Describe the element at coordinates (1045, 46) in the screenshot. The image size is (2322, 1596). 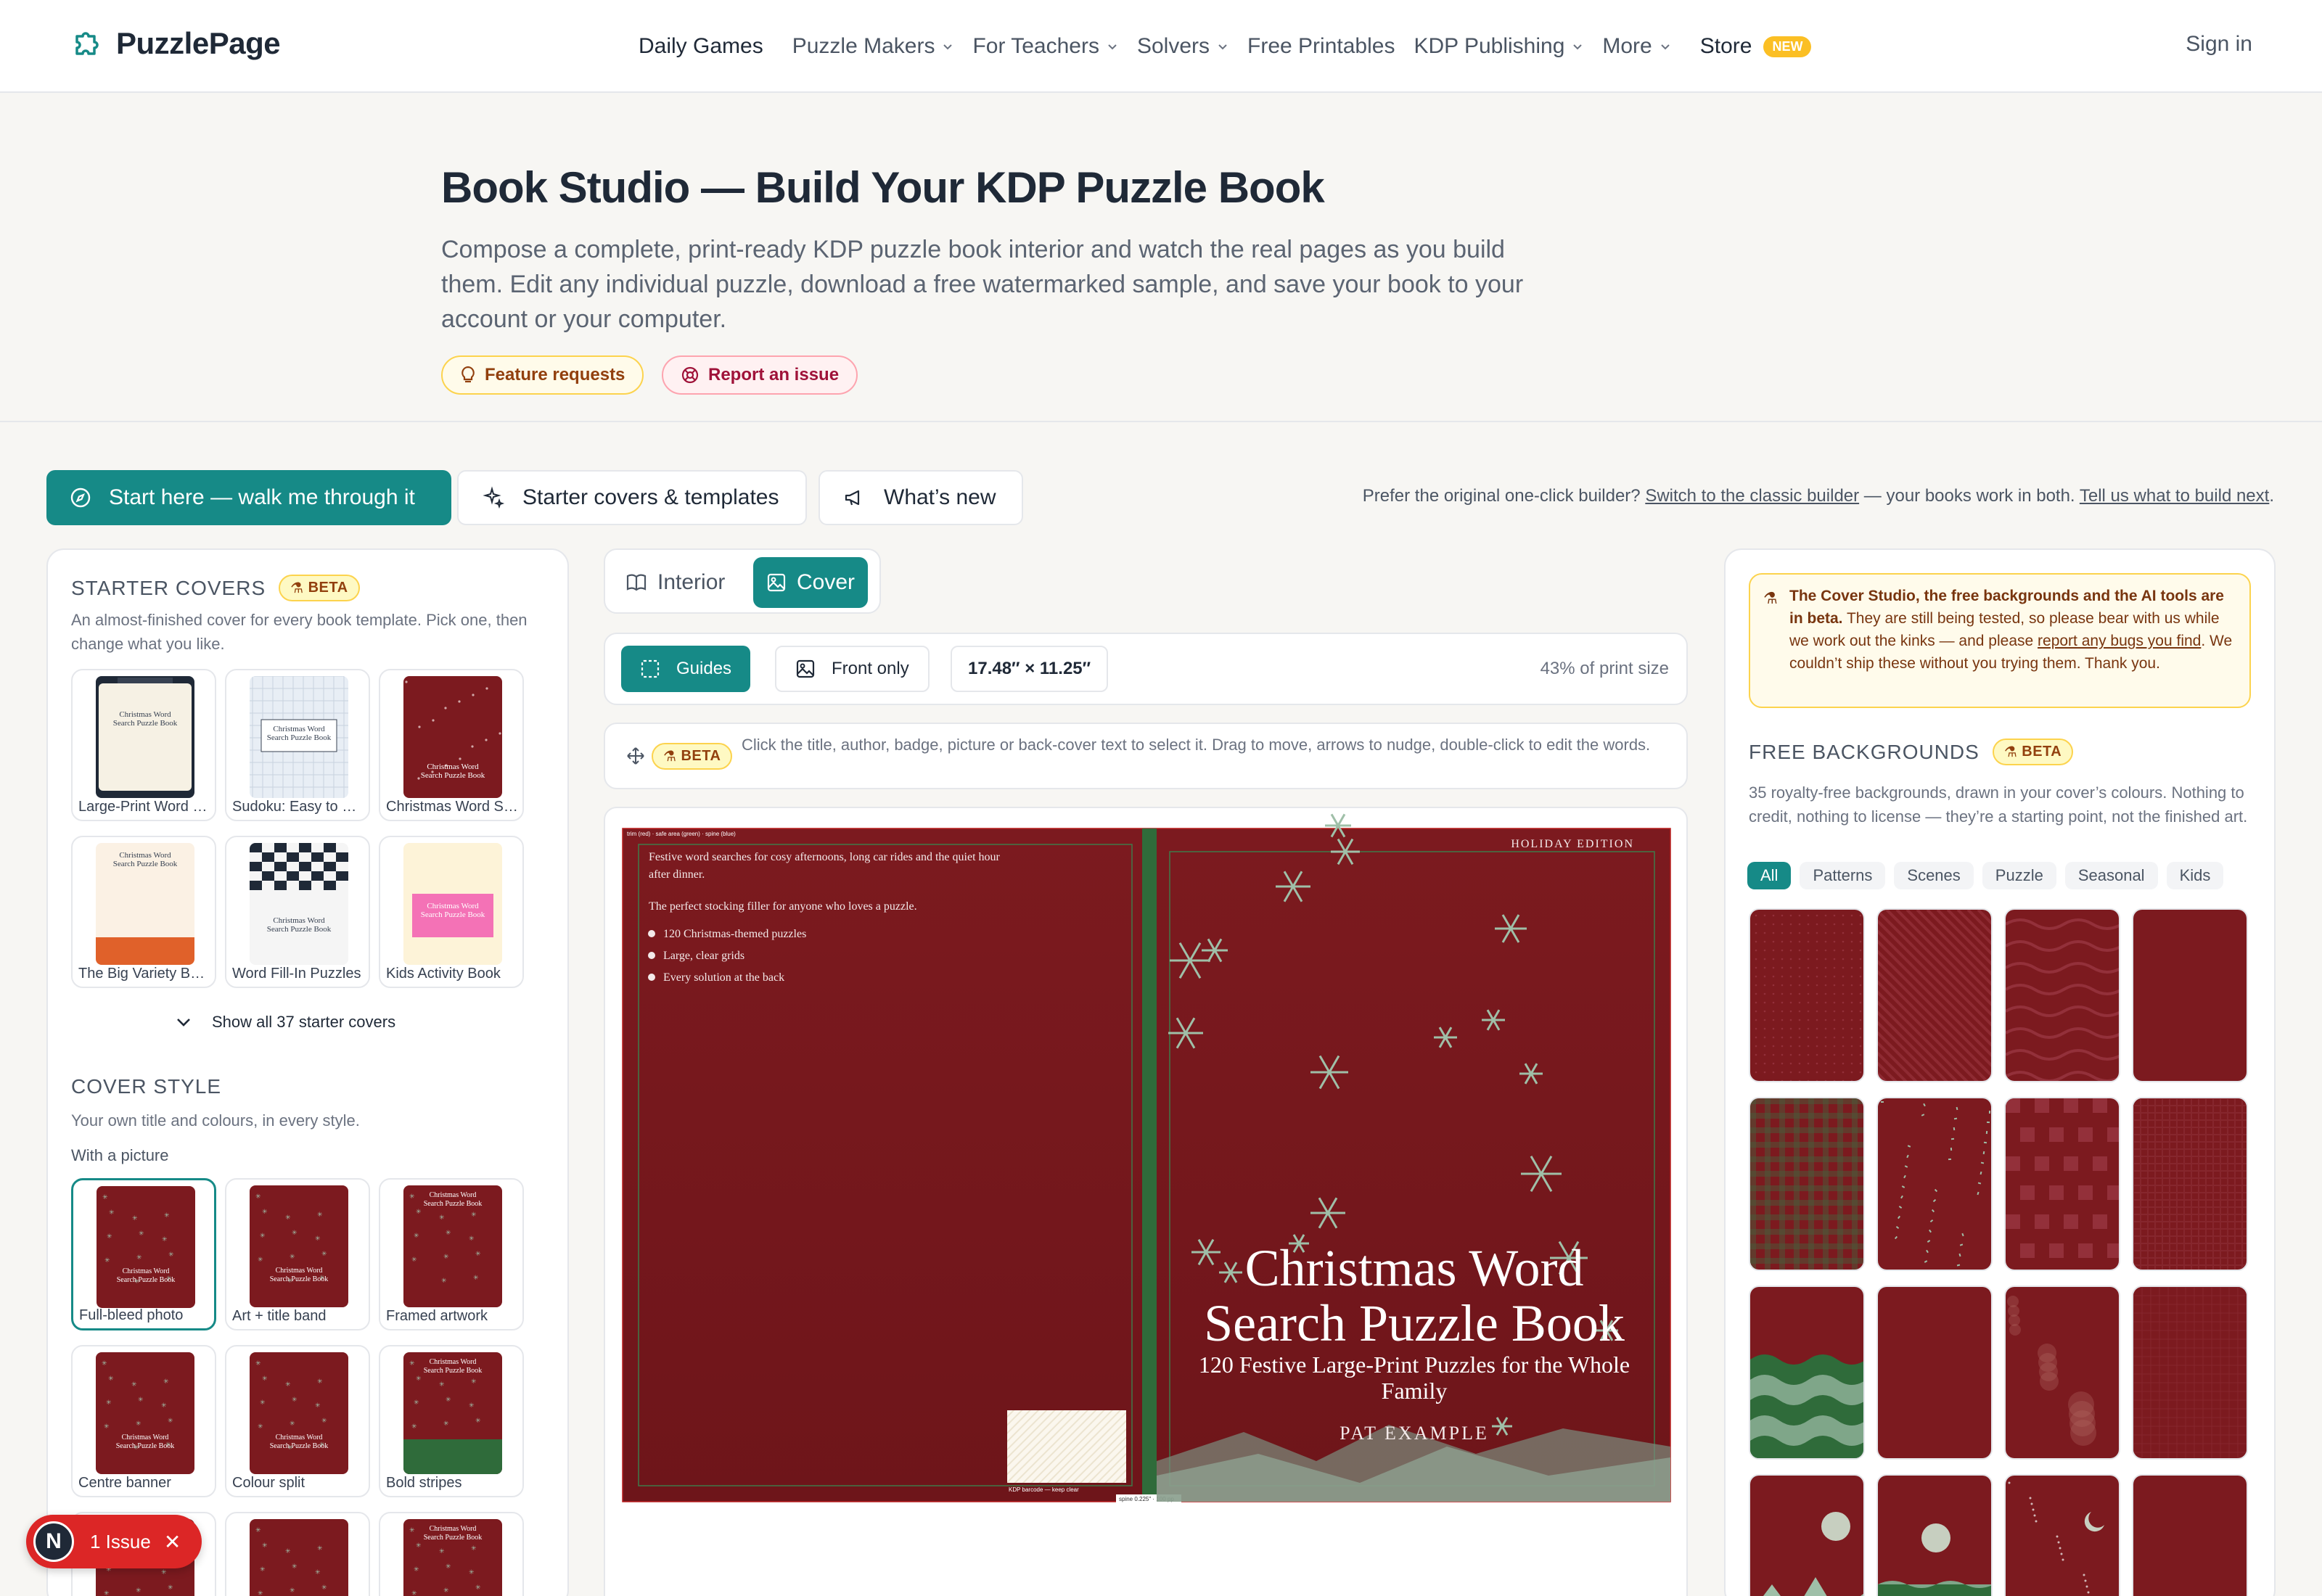
I see `nav-item-2: For Teachers` at that location.